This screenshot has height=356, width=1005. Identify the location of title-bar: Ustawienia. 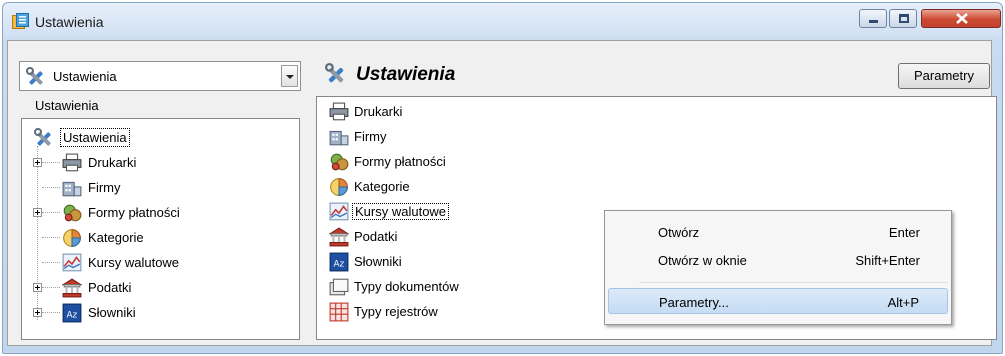
(502, 21).